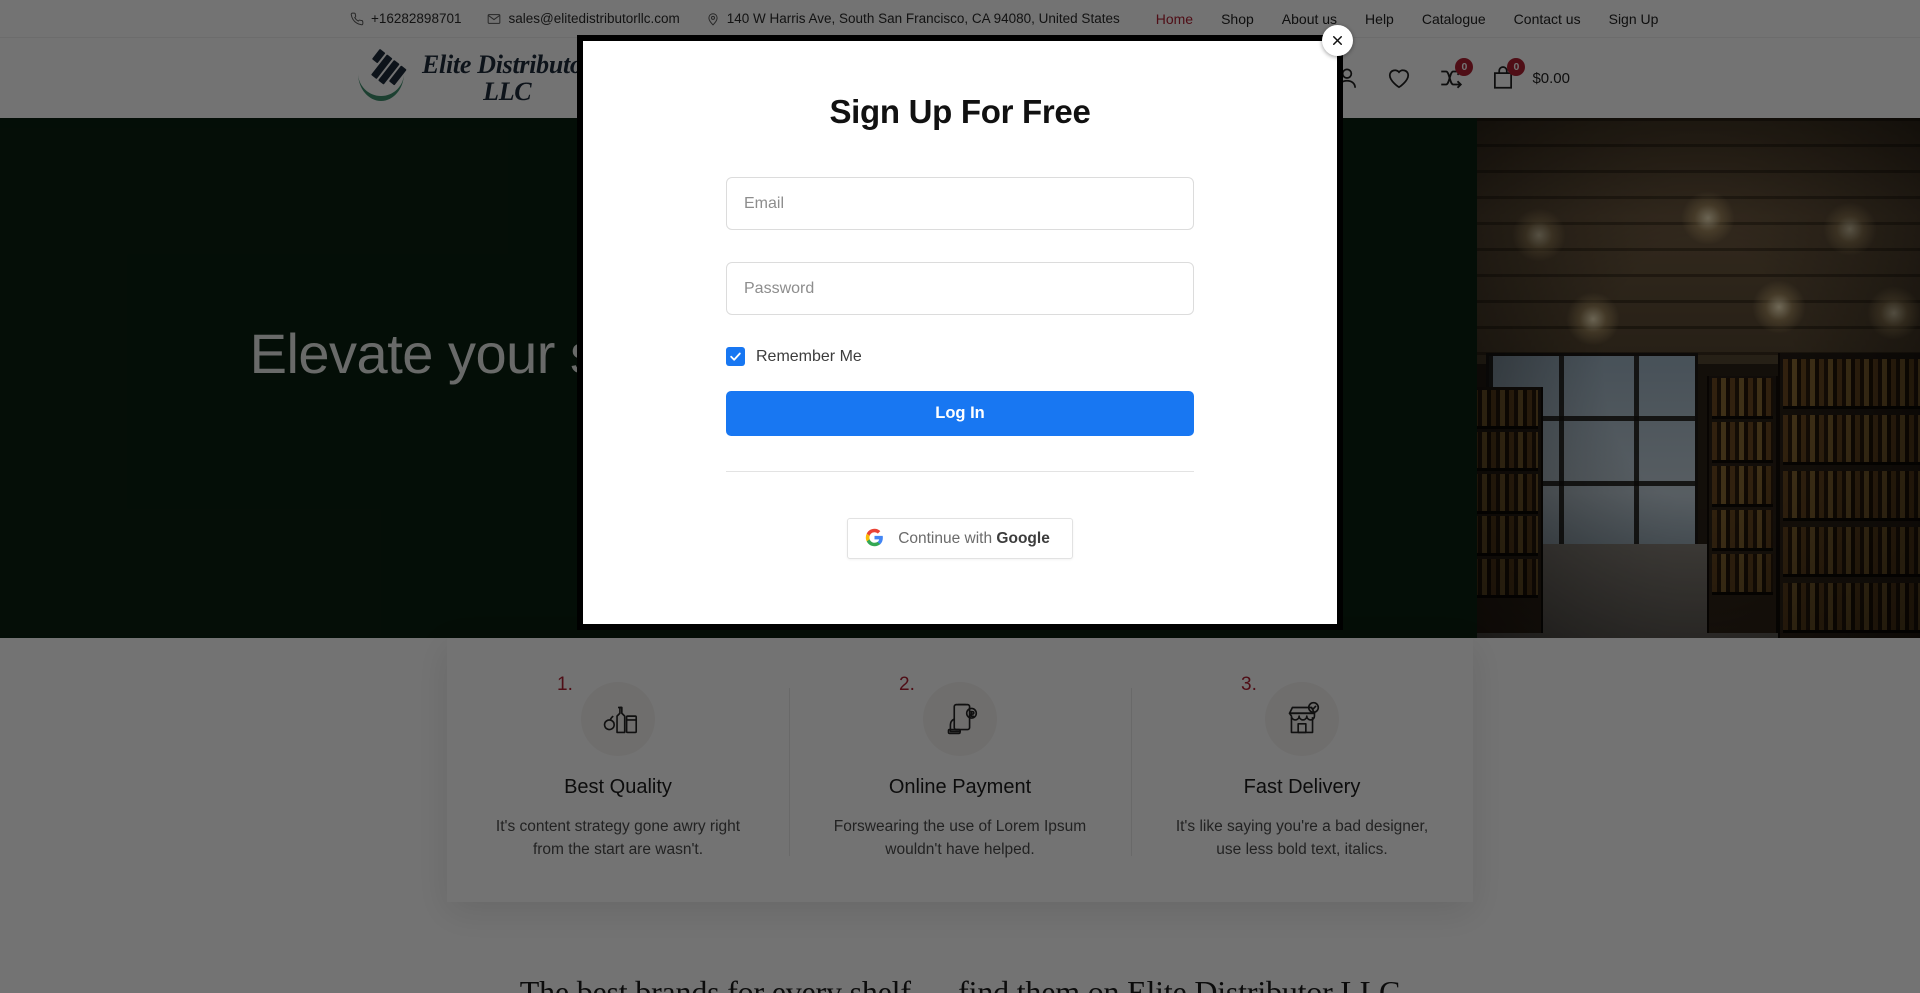 The width and height of the screenshot is (1920, 993). I want to click on google-g-icon, so click(874, 539).